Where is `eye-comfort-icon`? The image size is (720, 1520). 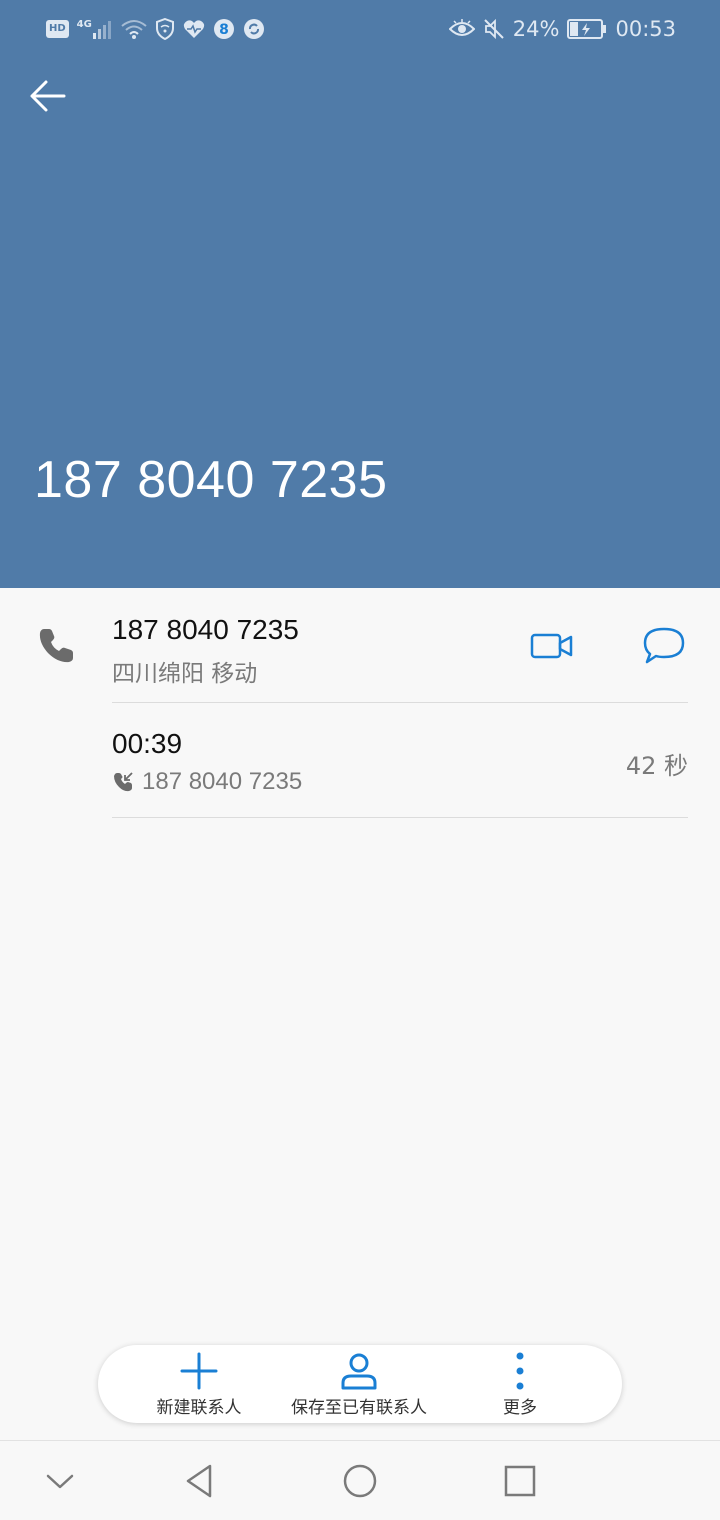 eye-comfort-icon is located at coordinates (461, 27).